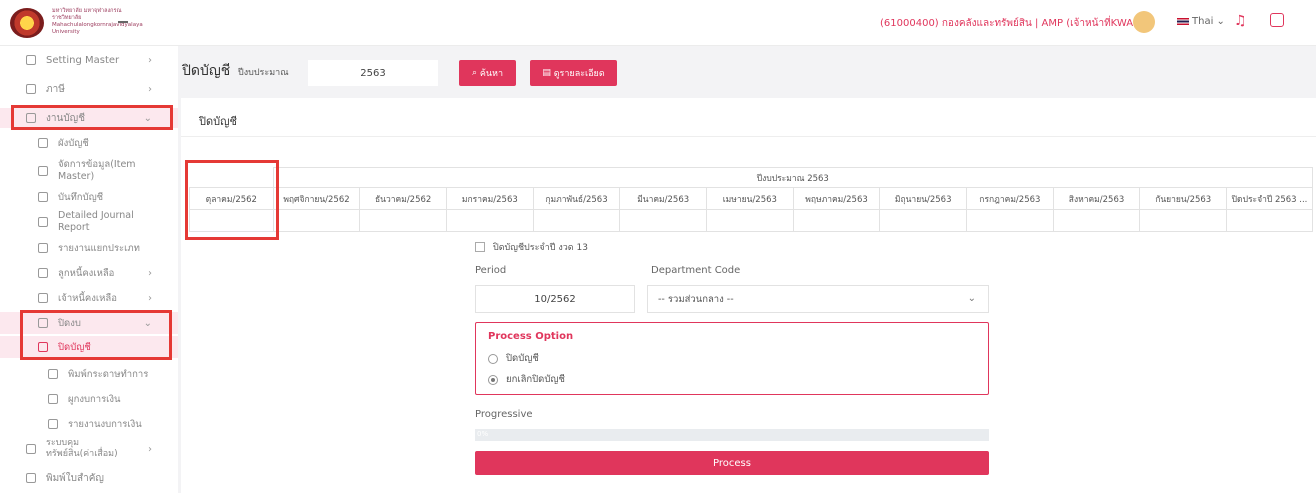 The image size is (1316, 493). I want to click on process-button: Process, so click(732, 463).